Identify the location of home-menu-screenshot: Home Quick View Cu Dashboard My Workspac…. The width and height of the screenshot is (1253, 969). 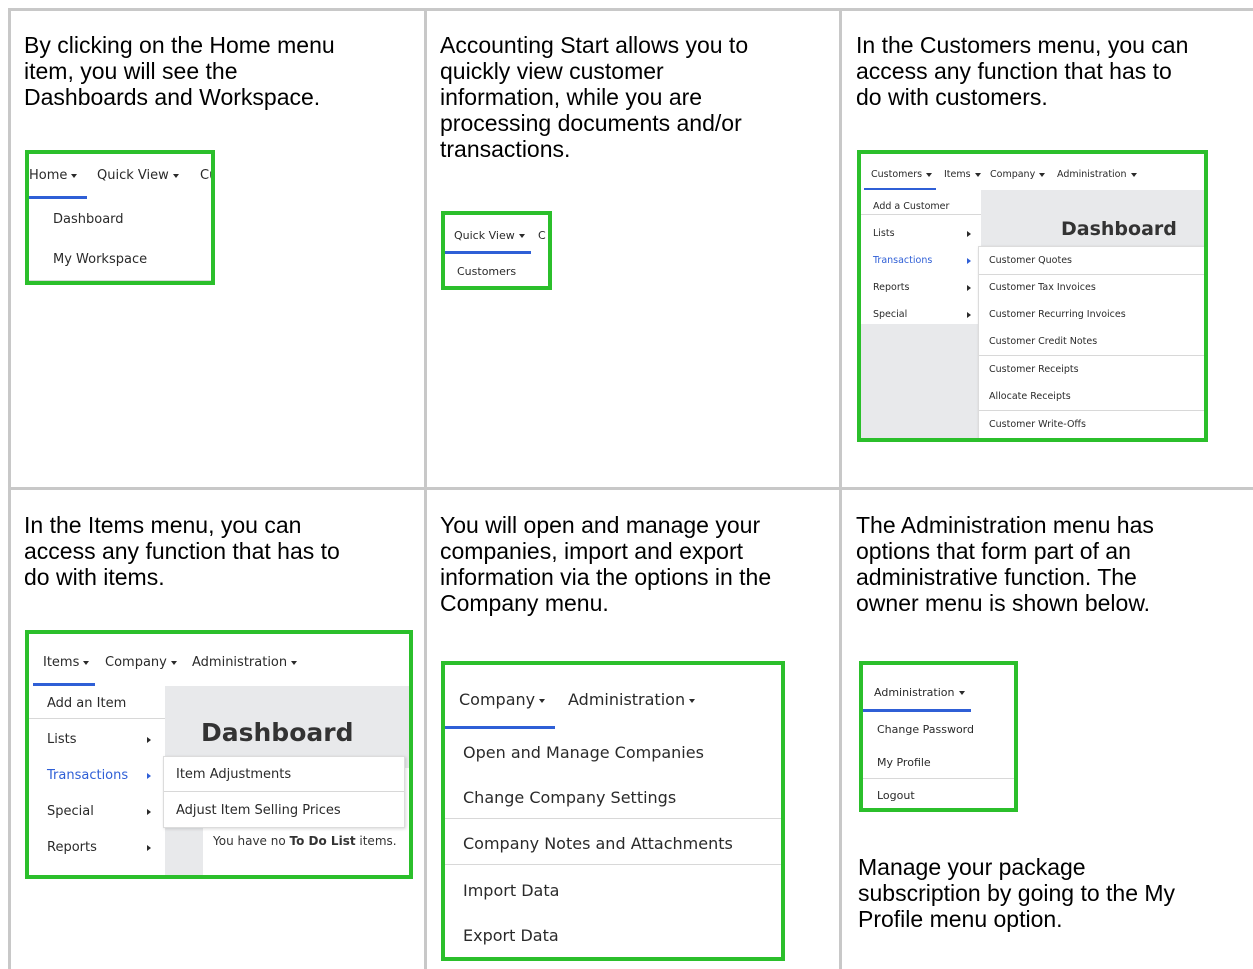
(120, 217).